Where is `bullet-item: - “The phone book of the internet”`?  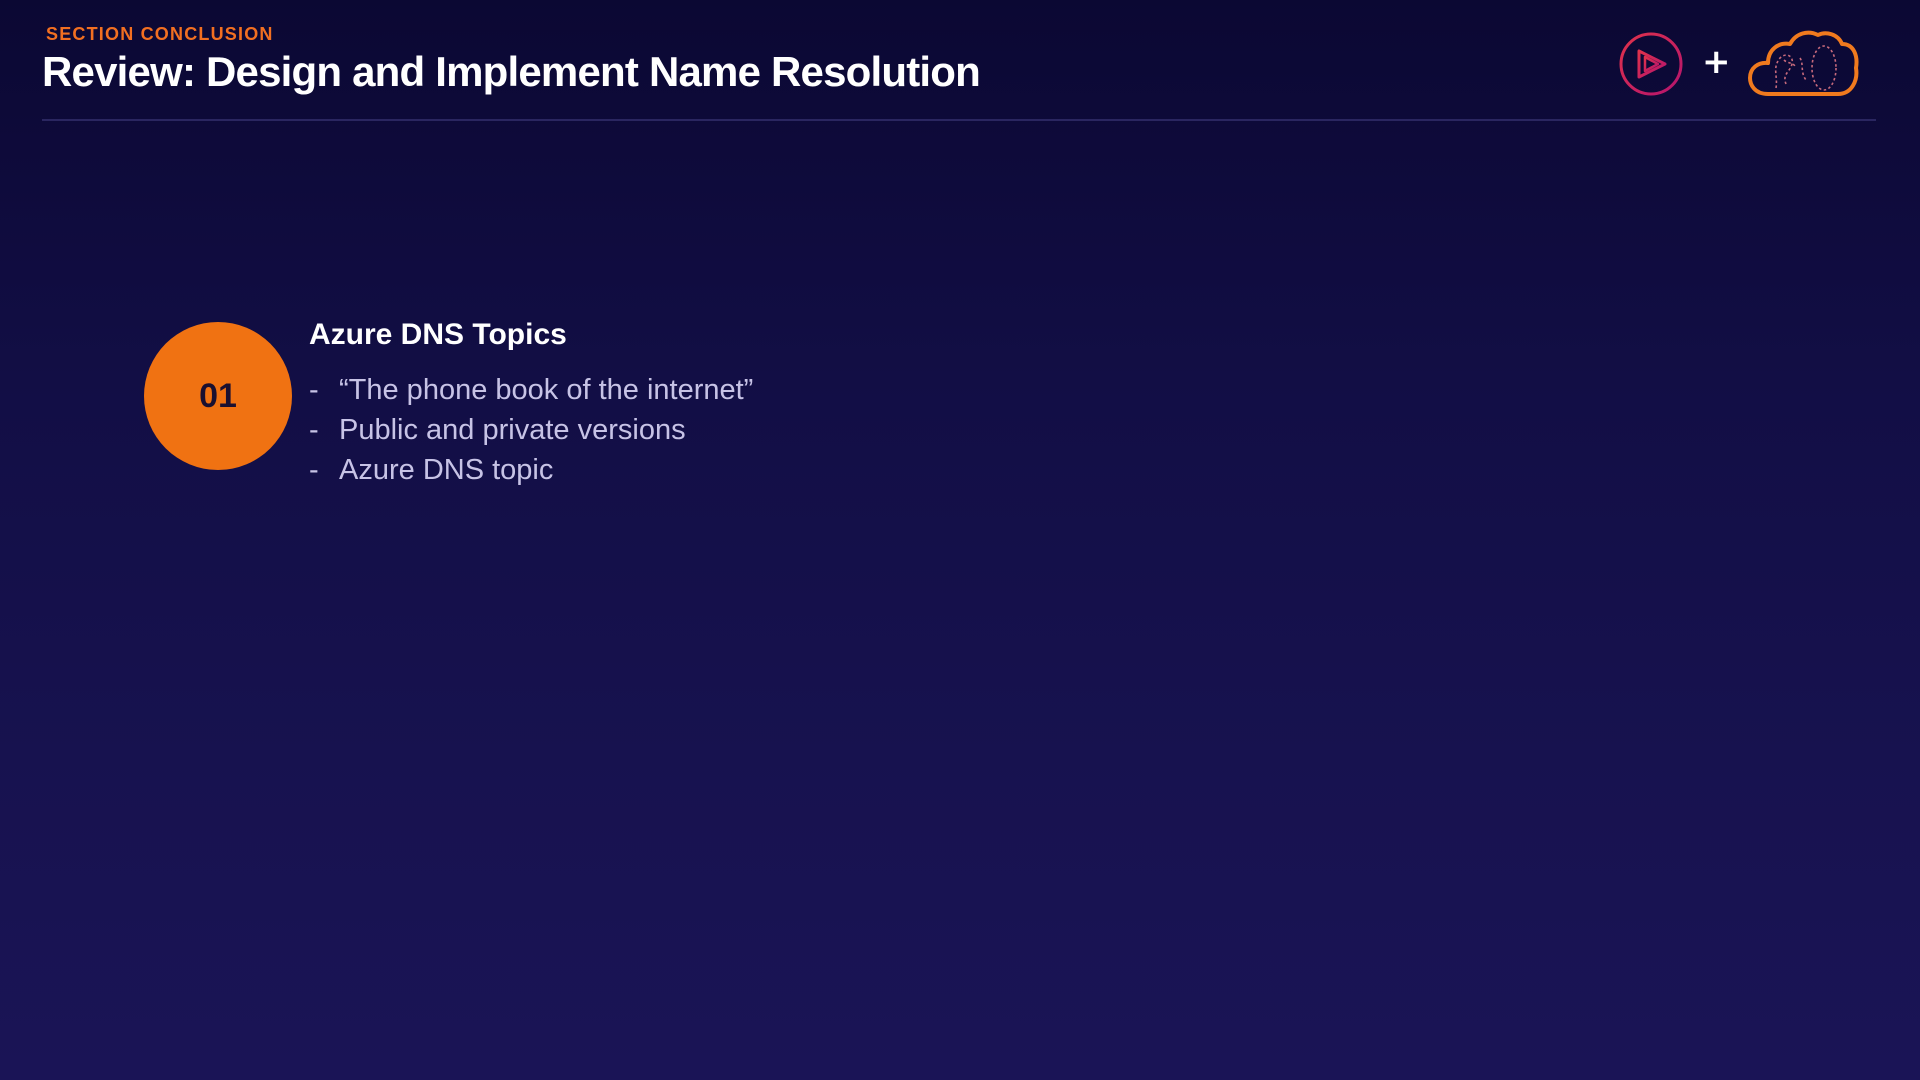 bullet-item: - “The phone book of the internet” is located at coordinates (531, 390).